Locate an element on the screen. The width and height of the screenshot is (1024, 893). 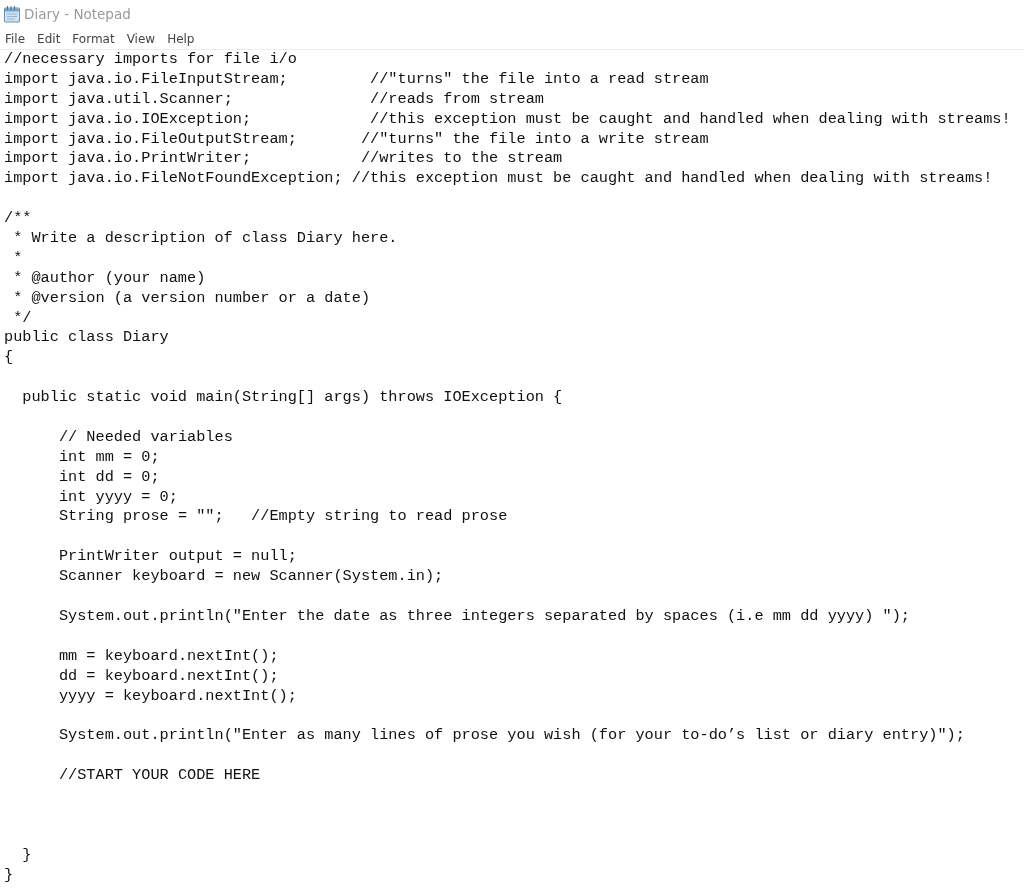
window-title: Diary - Notepad is located at coordinates (77, 14).